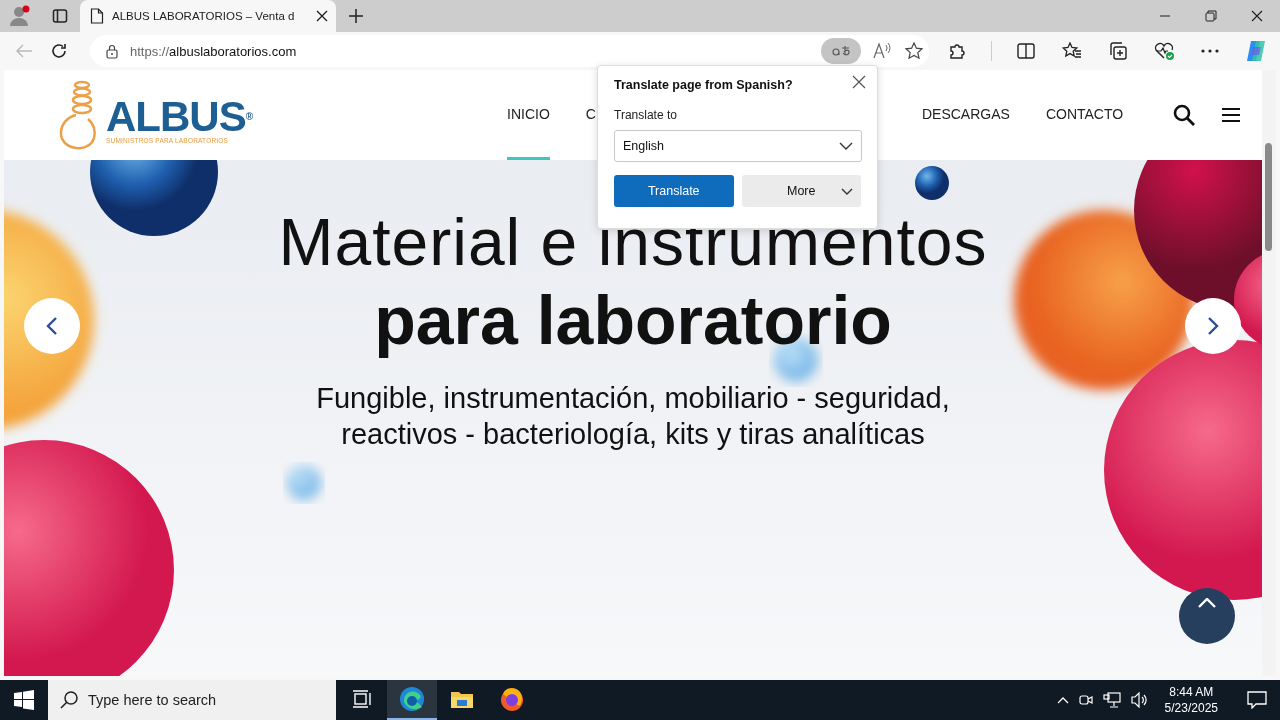 Image resolution: width=1280 pixels, height=720 pixels. What do you see at coordinates (1072, 51) in the screenshot?
I see `favorites-icon` at bounding box center [1072, 51].